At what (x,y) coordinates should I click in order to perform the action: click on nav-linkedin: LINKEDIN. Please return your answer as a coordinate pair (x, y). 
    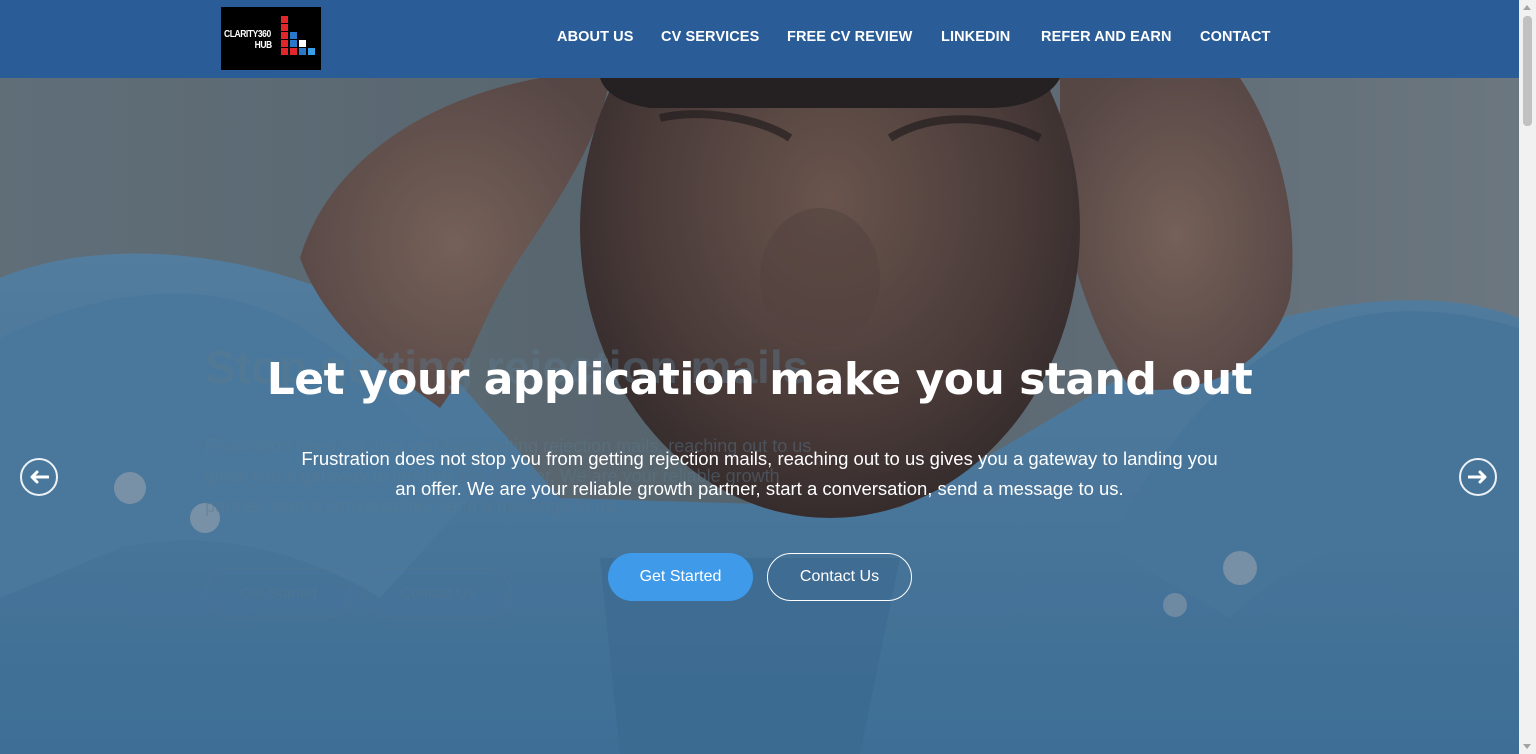
    Looking at the image, I should click on (975, 37).